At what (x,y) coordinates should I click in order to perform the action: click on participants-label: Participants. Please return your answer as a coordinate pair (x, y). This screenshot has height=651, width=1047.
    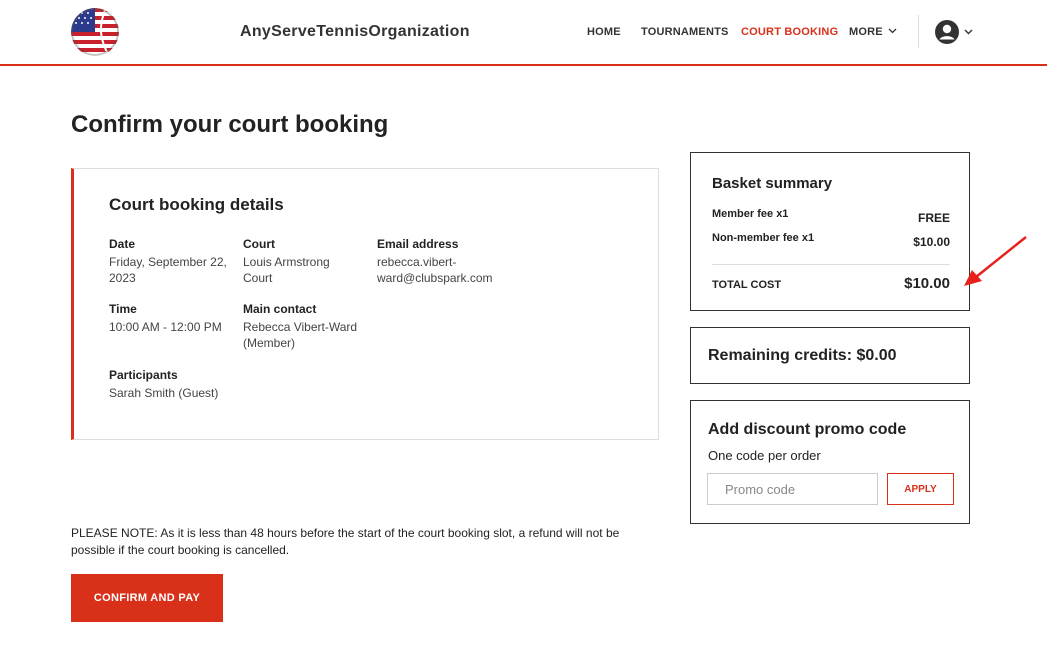
    Looking at the image, I should click on (143, 375).